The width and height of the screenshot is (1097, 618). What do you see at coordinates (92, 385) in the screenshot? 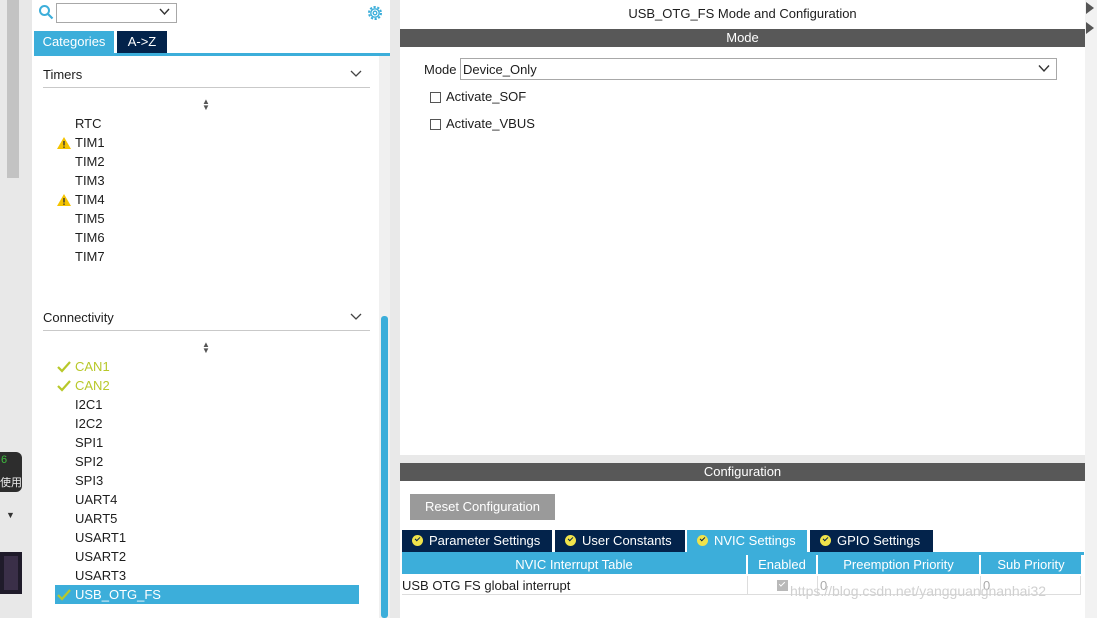
I see `list-item-label: CAN2` at bounding box center [92, 385].